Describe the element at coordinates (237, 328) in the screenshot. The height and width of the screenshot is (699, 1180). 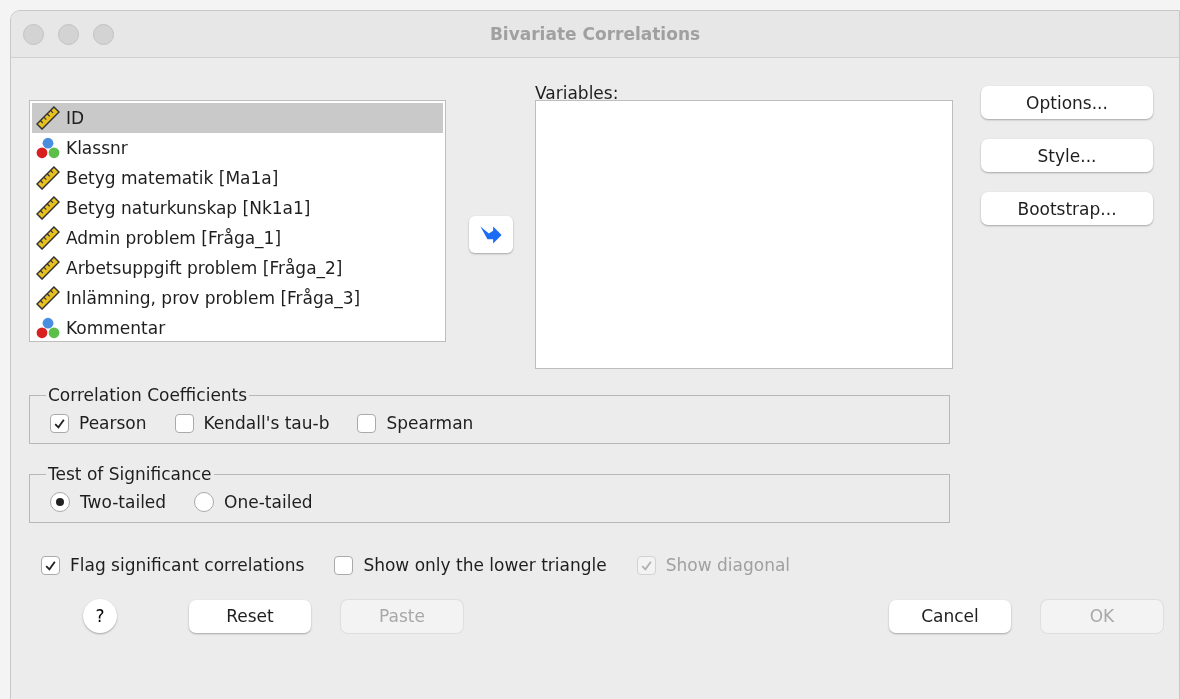
I see `variable-item: Kommentar` at that location.